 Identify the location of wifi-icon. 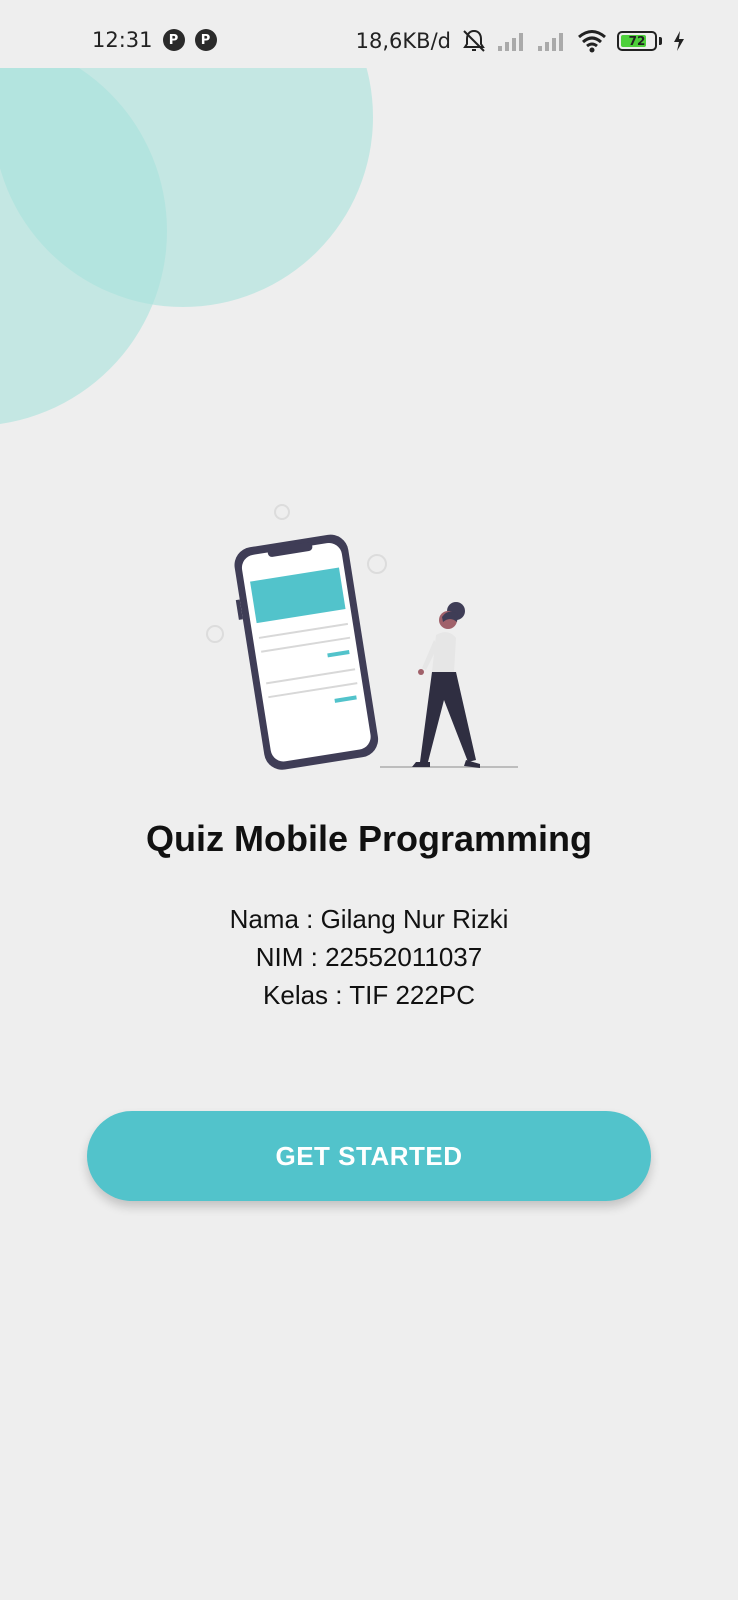
(592, 41).